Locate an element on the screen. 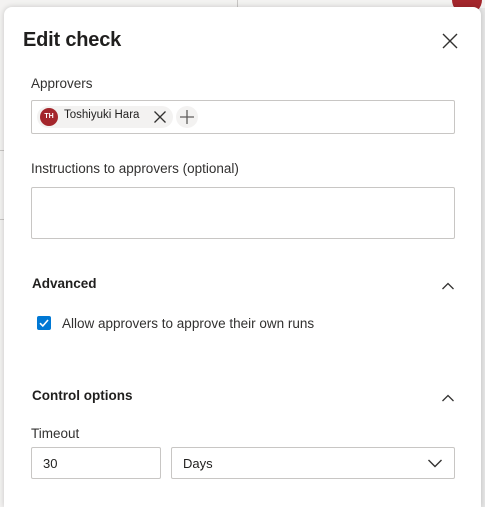 The height and width of the screenshot is (507, 485). close-button is located at coordinates (450, 41).